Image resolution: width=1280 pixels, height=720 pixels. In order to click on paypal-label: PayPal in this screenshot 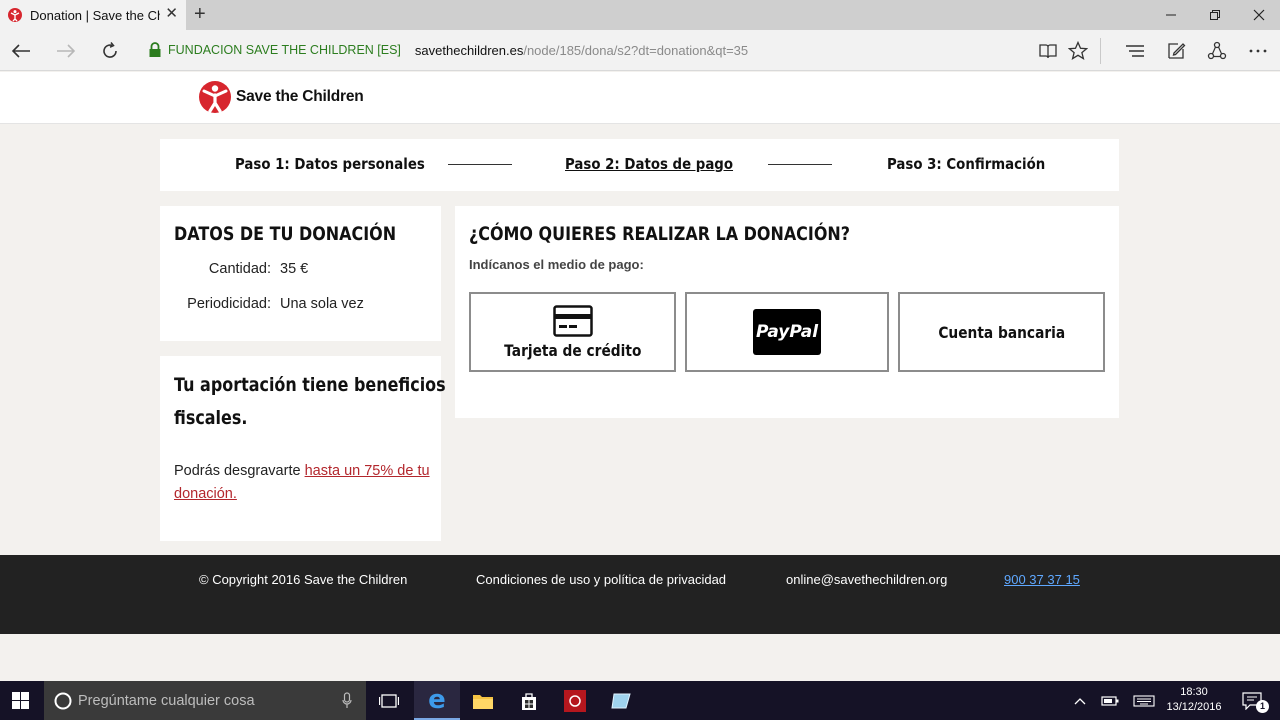, I will do `click(787, 332)`.